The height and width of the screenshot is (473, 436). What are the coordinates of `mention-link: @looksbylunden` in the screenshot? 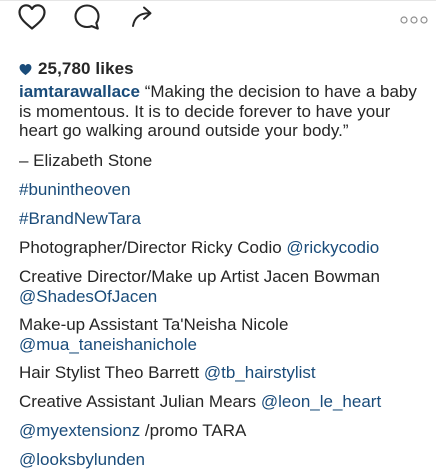 It's located at (82, 459).